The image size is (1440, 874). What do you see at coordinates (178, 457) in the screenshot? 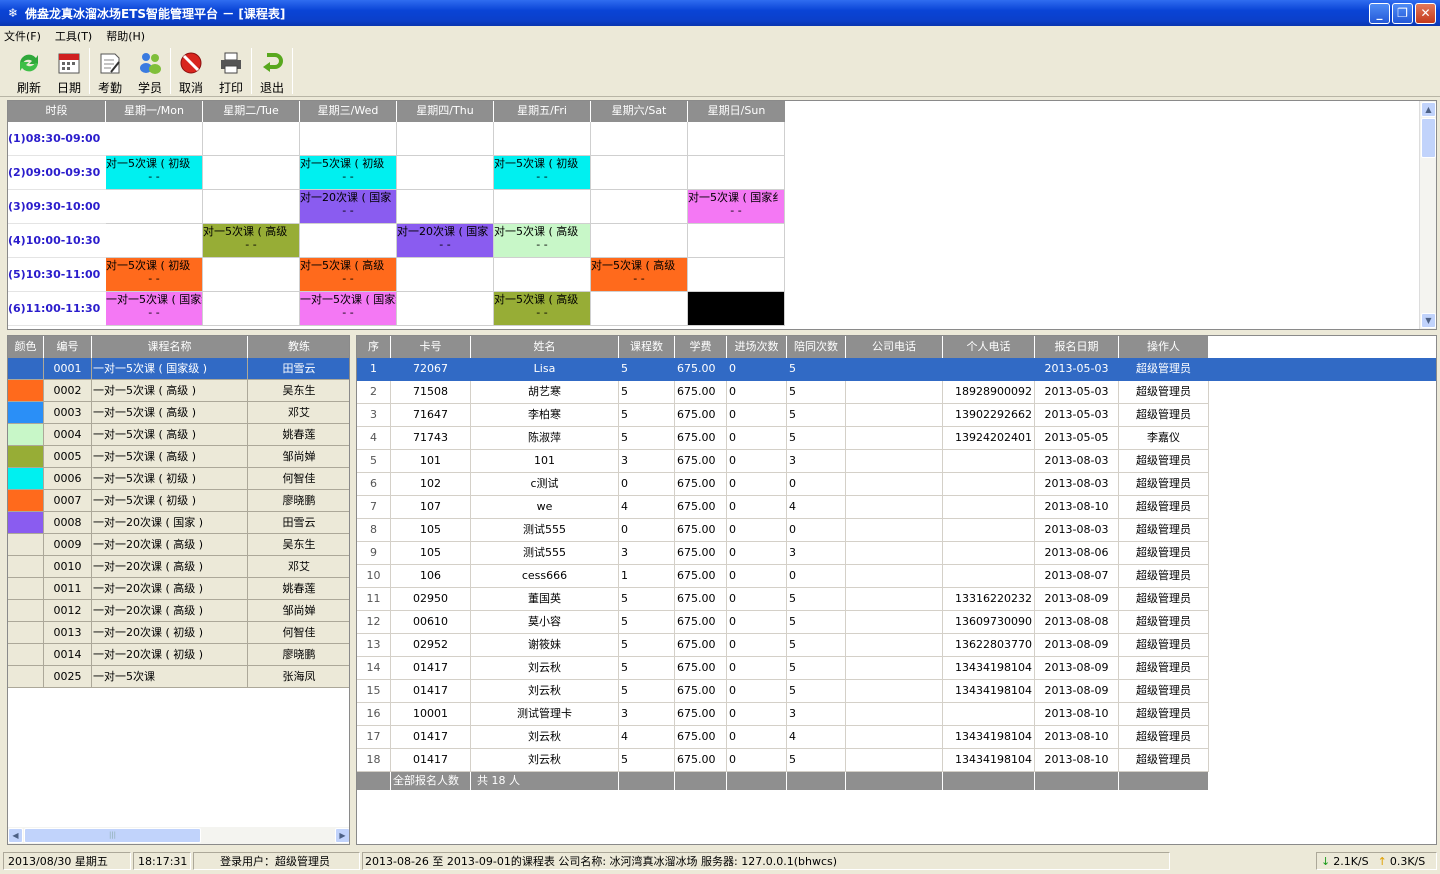
I see `course-row: 0005 一对一5次课 ( 高级 ) 邹尚婵` at bounding box center [178, 457].